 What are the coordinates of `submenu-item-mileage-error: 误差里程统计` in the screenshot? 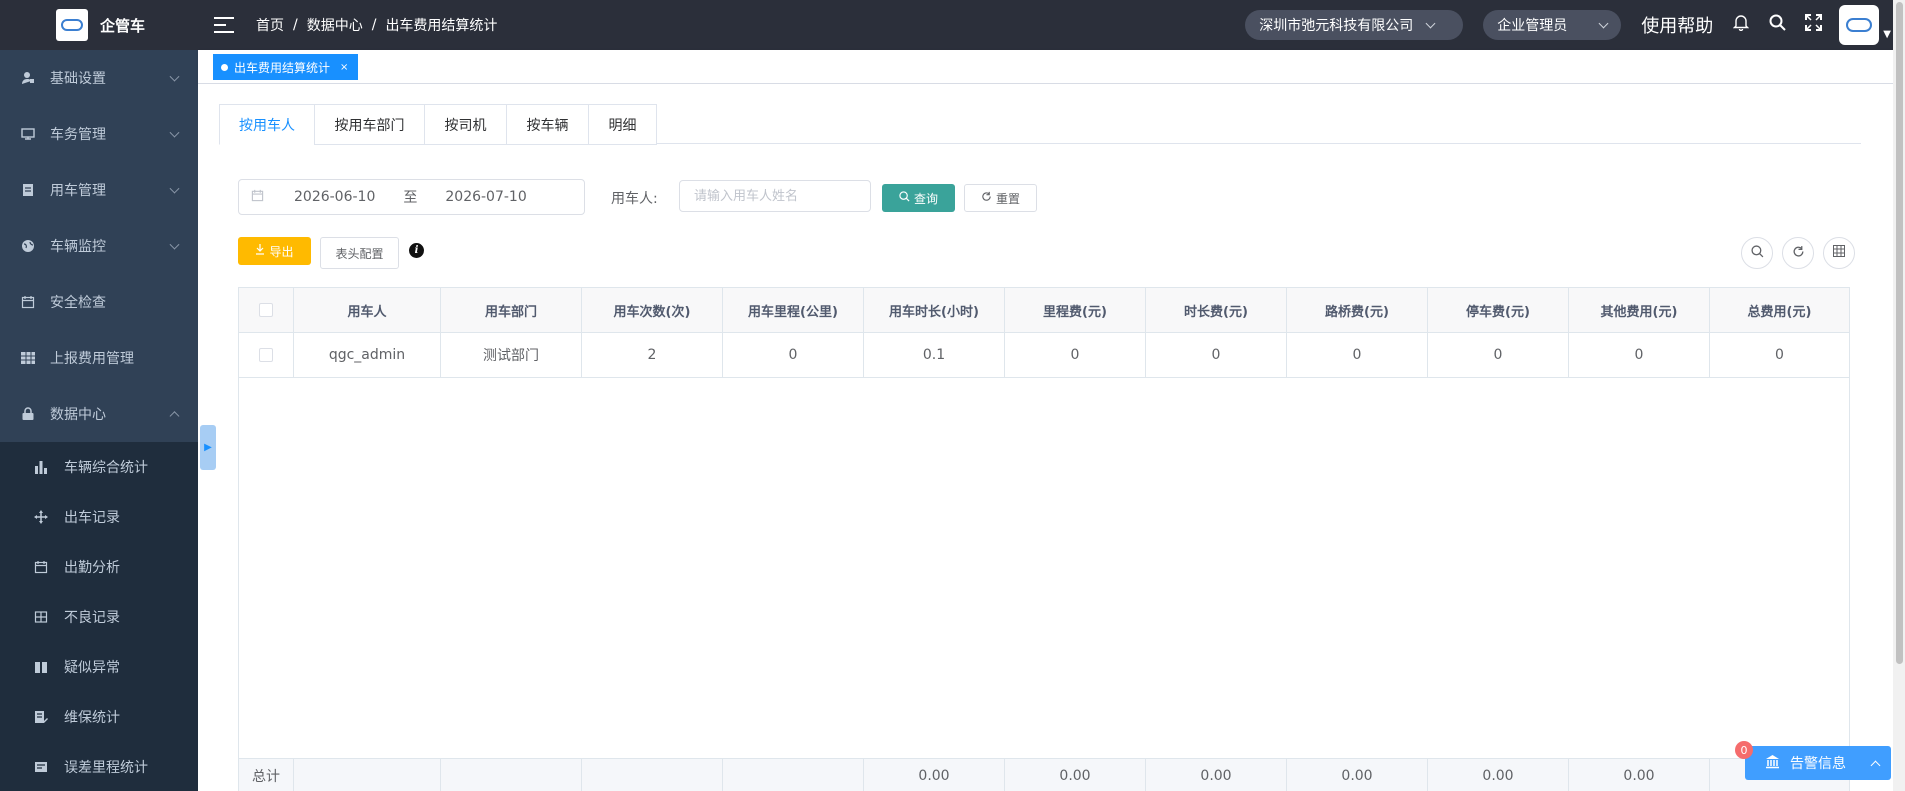 It's located at (99, 766).